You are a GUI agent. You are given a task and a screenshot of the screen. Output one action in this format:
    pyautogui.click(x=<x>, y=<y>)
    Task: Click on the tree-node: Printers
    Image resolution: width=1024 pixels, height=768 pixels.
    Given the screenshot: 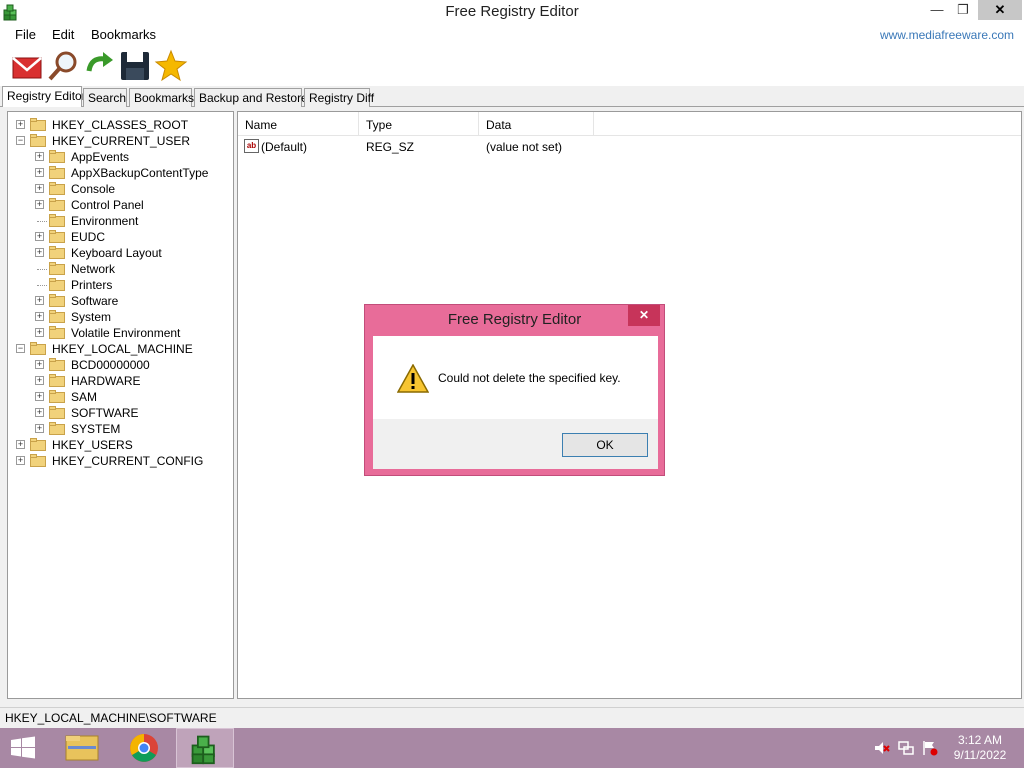 What is the action you would take?
    pyautogui.click(x=120, y=285)
    